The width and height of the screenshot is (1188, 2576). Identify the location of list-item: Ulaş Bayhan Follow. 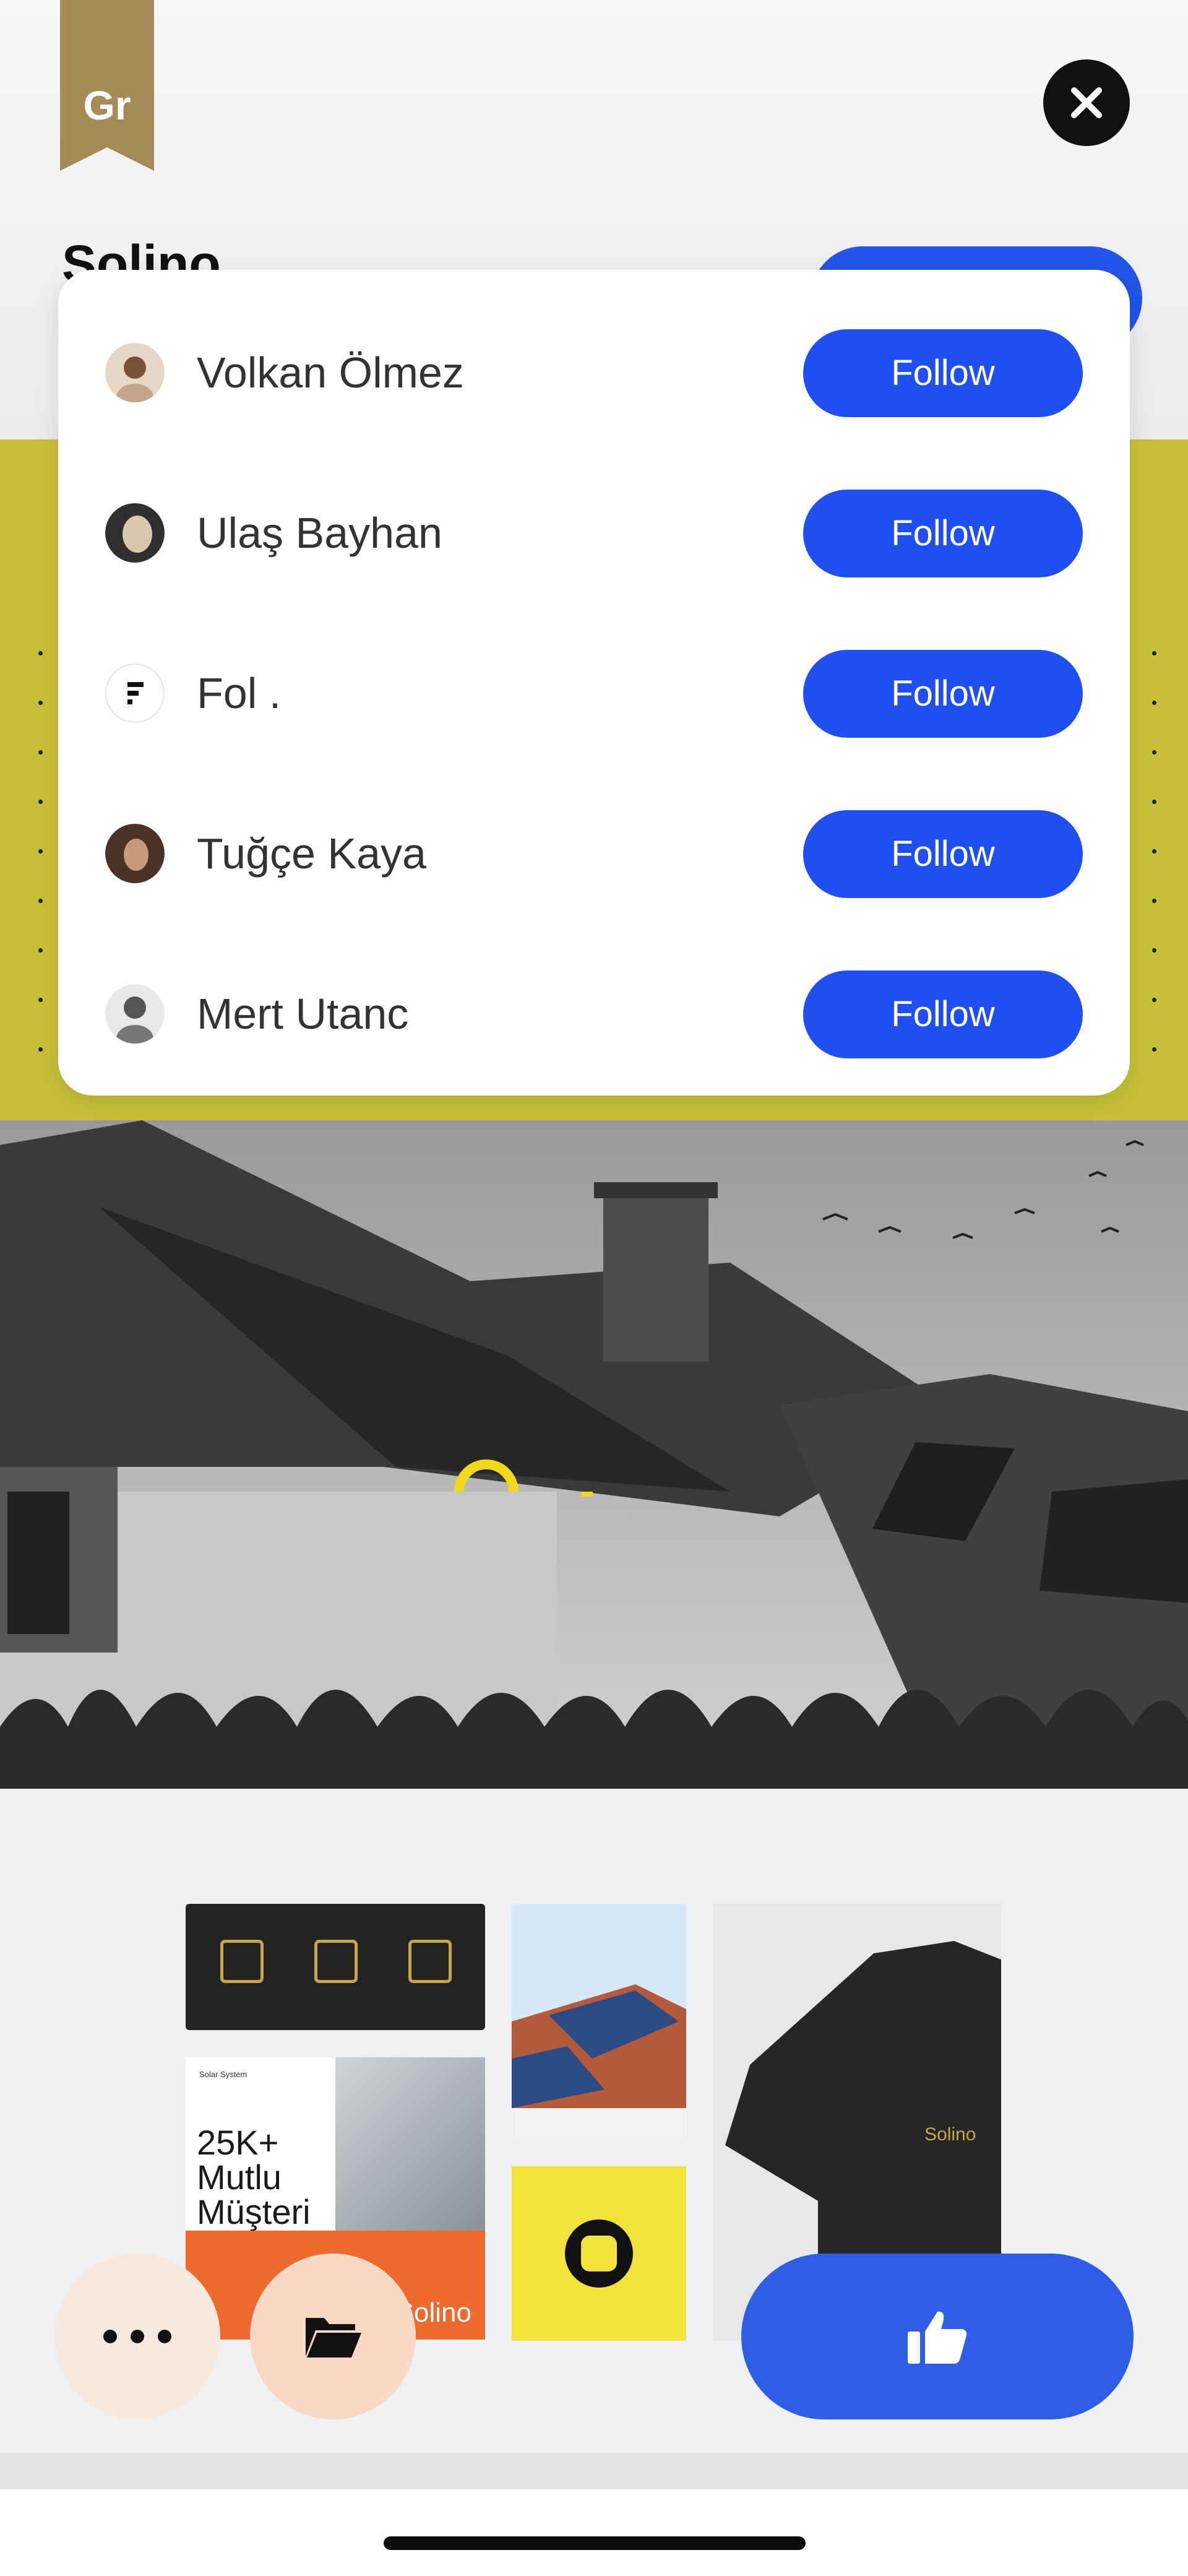
(594, 533).